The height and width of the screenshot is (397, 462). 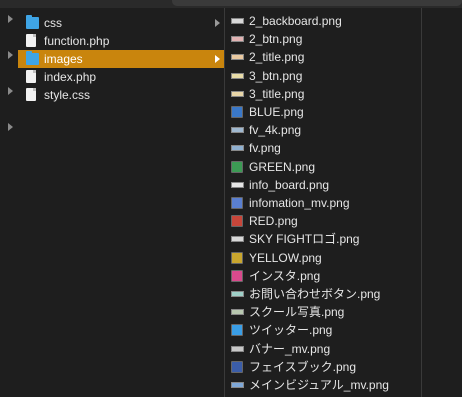 What do you see at coordinates (9, 202) in the screenshot?
I see `left-column-edge` at bounding box center [9, 202].